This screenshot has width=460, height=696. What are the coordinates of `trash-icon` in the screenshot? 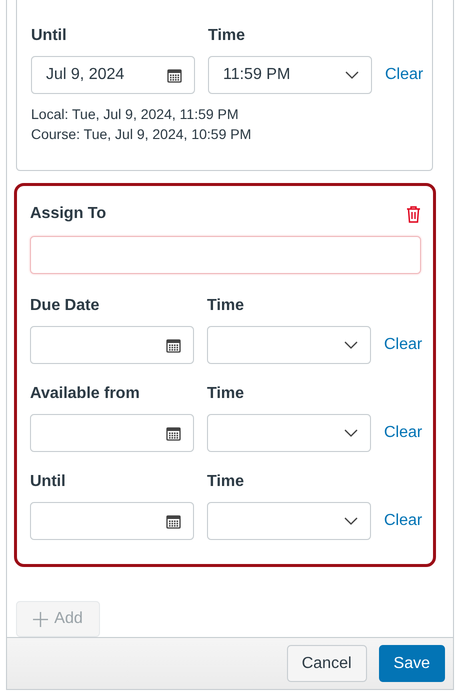 It's located at (413, 214).